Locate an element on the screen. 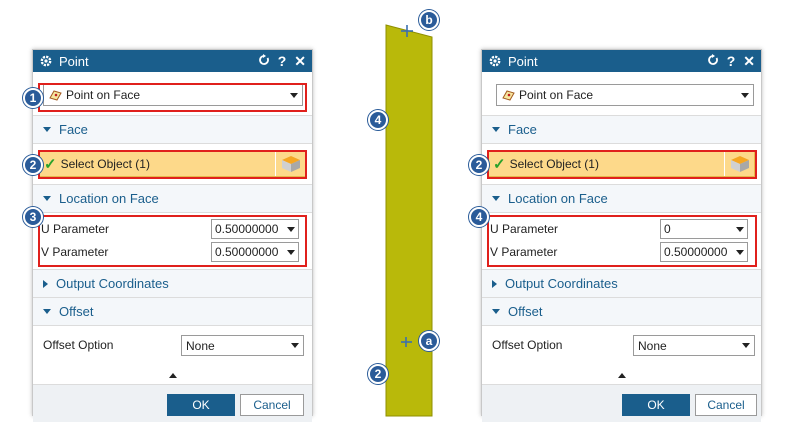 This screenshot has height=431, width=795. callout-badge: b is located at coordinates (429, 20).